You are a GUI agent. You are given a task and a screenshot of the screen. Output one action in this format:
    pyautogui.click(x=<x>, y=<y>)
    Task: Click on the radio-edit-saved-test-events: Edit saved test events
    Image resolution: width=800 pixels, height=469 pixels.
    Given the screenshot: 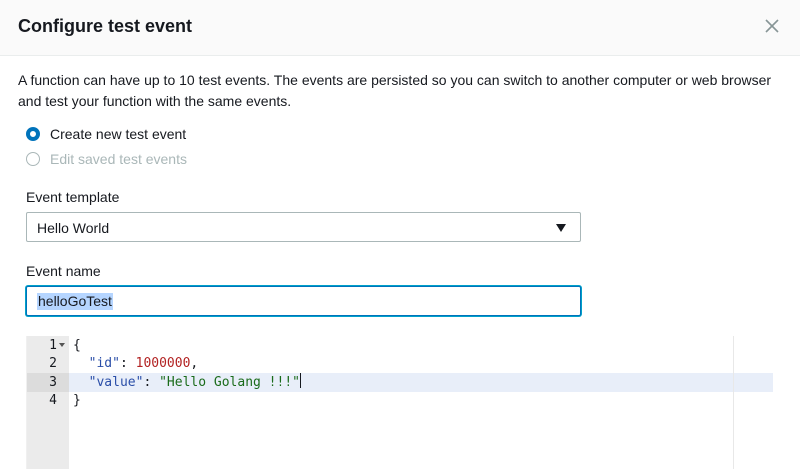 What is the action you would take?
    pyautogui.click(x=106, y=159)
    